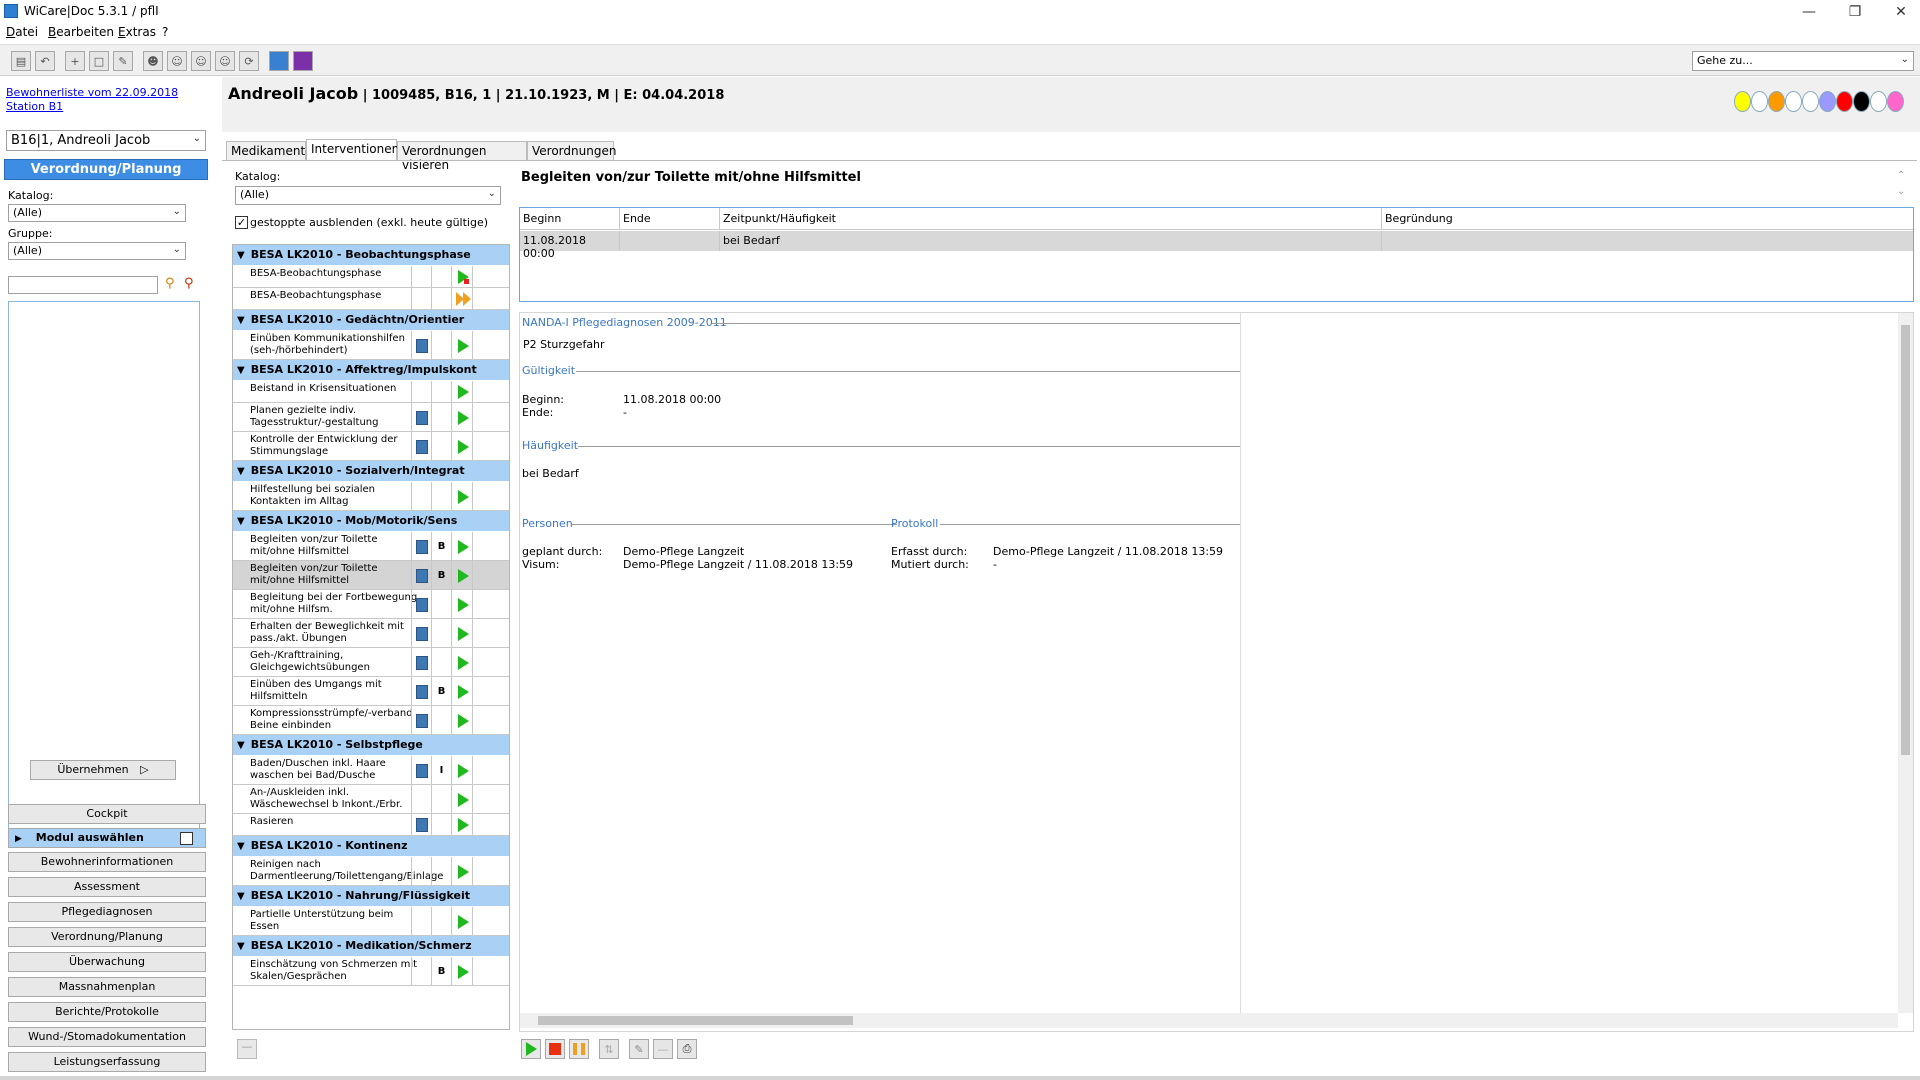 The width and height of the screenshot is (1920, 1080). Describe the element at coordinates (1899, 11) in the screenshot. I see `close-button: ✕` at that location.